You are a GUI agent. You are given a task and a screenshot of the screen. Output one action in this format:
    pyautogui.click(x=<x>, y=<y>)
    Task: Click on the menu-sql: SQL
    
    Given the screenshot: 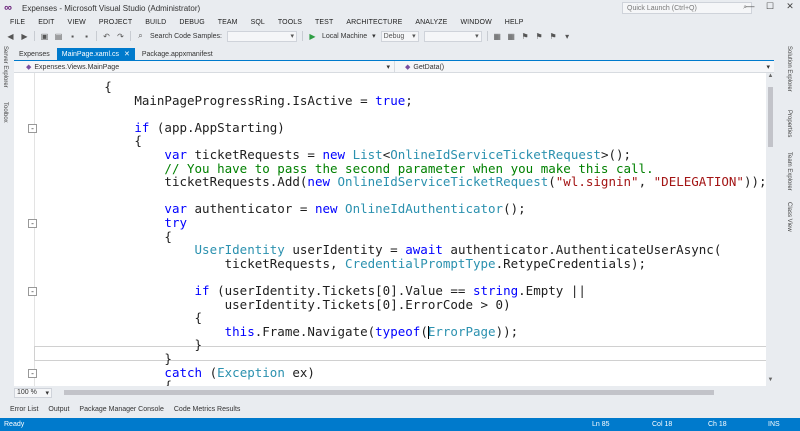 What is the action you would take?
    pyautogui.click(x=258, y=22)
    